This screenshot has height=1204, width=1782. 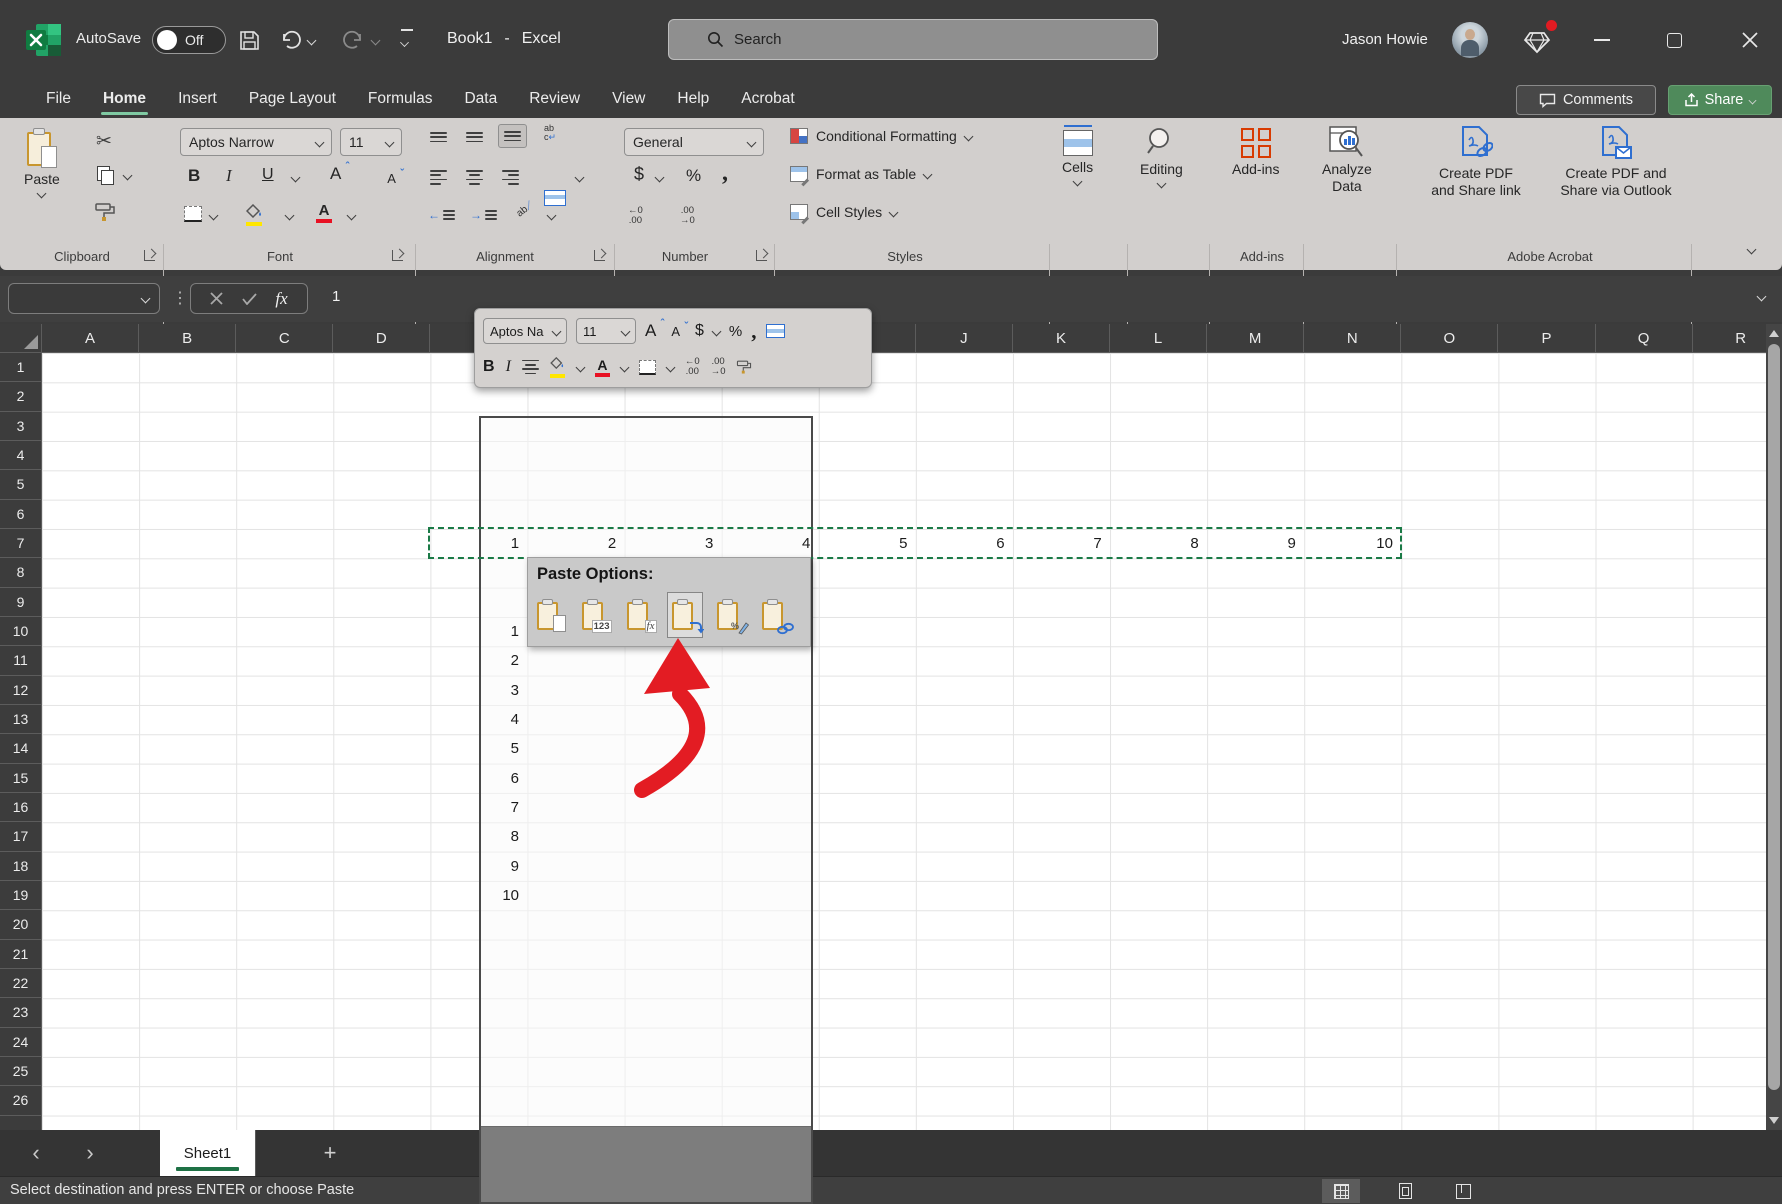 What do you see at coordinates (654, 329) in the screenshot?
I see `mini-grow-font-button: Aˆ` at bounding box center [654, 329].